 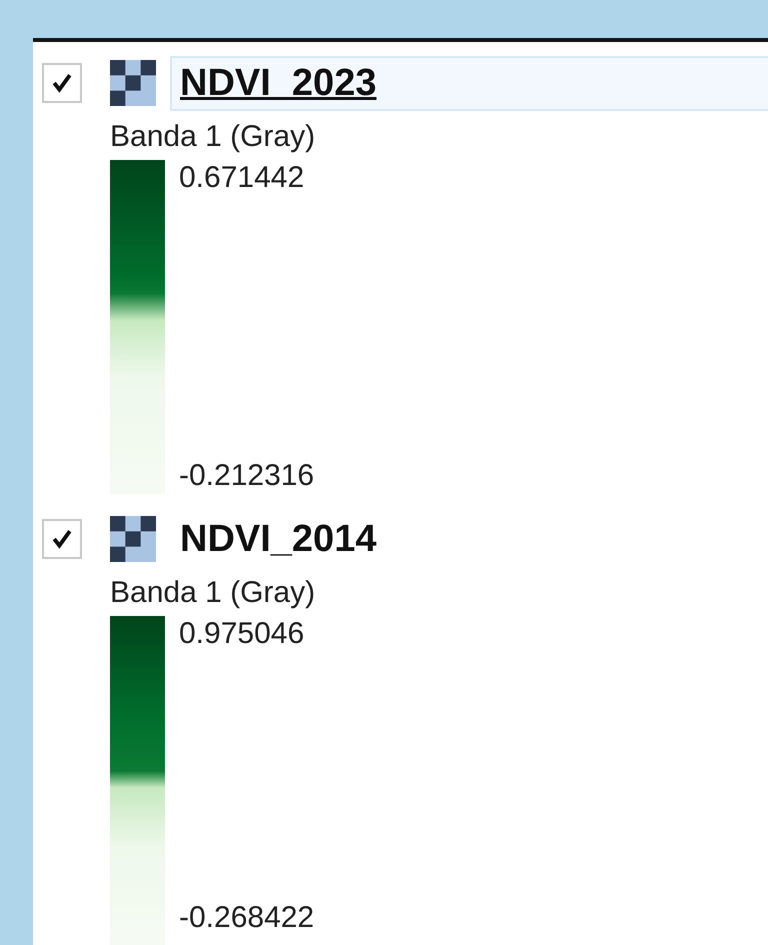 What do you see at coordinates (242, 634) in the screenshot?
I see `max-value: 0.975046` at bounding box center [242, 634].